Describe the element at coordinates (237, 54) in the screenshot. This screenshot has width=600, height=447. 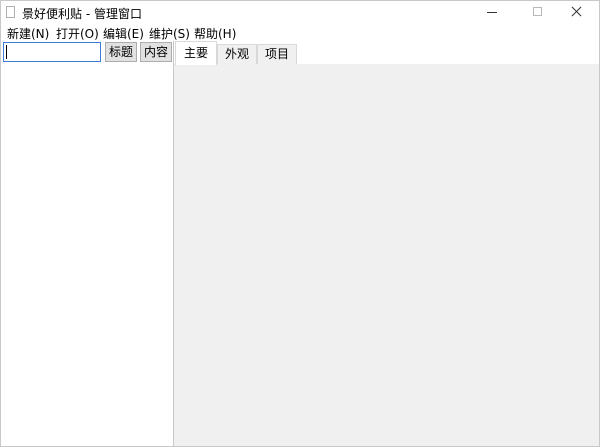
I see `tab-appearance: 外观` at that location.